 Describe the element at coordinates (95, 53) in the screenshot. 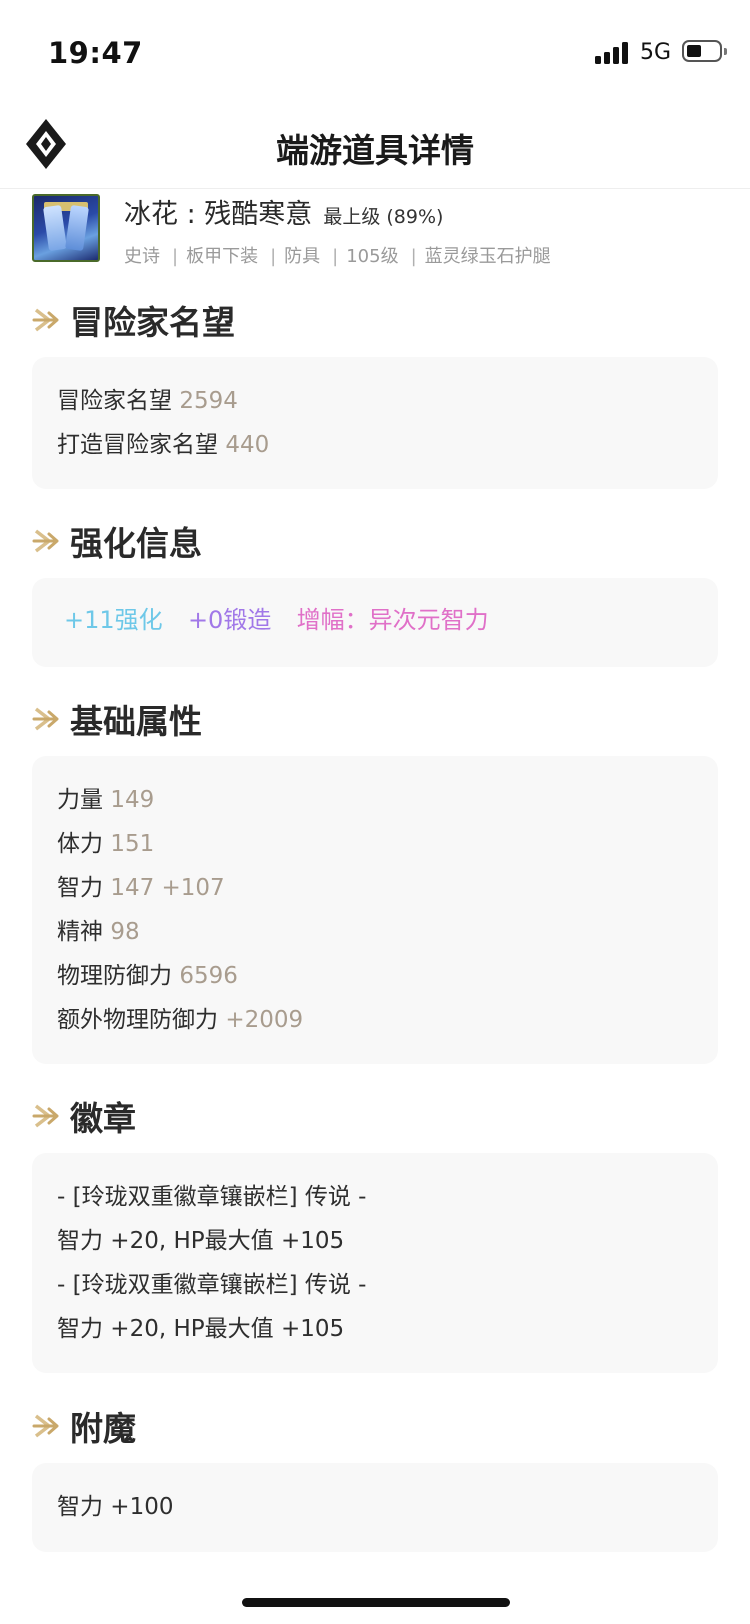

I see `status-time: 19:47` at that location.